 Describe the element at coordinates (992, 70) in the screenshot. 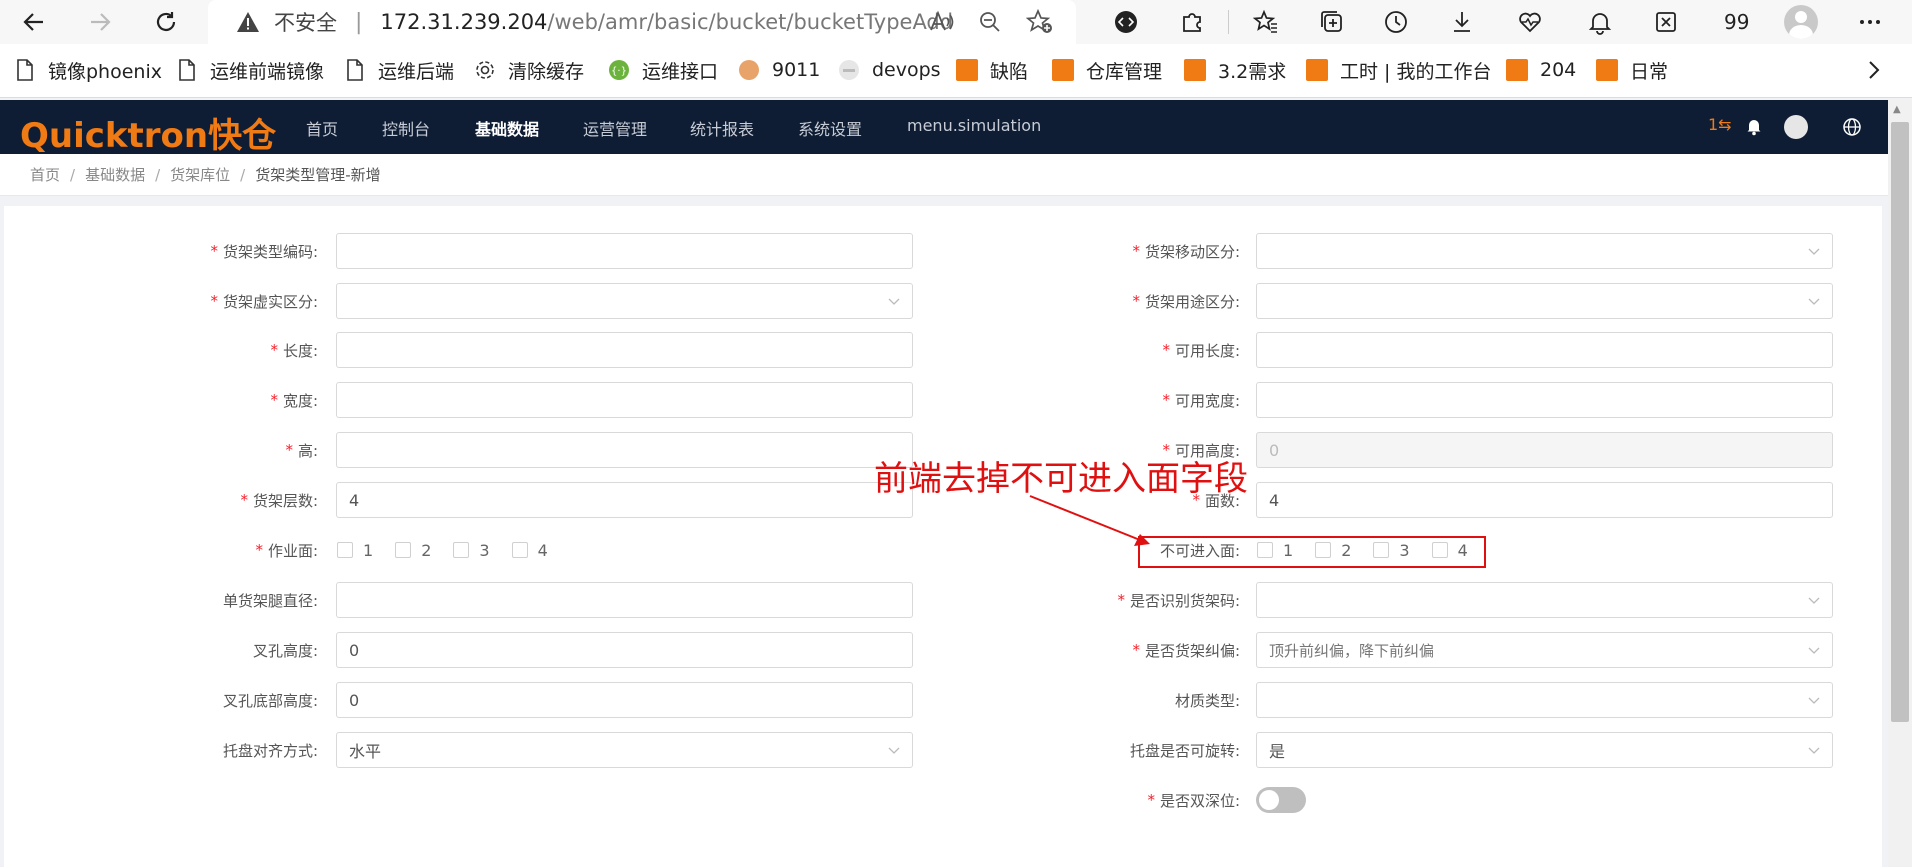

I see `bookmark-item: 缺陷` at that location.